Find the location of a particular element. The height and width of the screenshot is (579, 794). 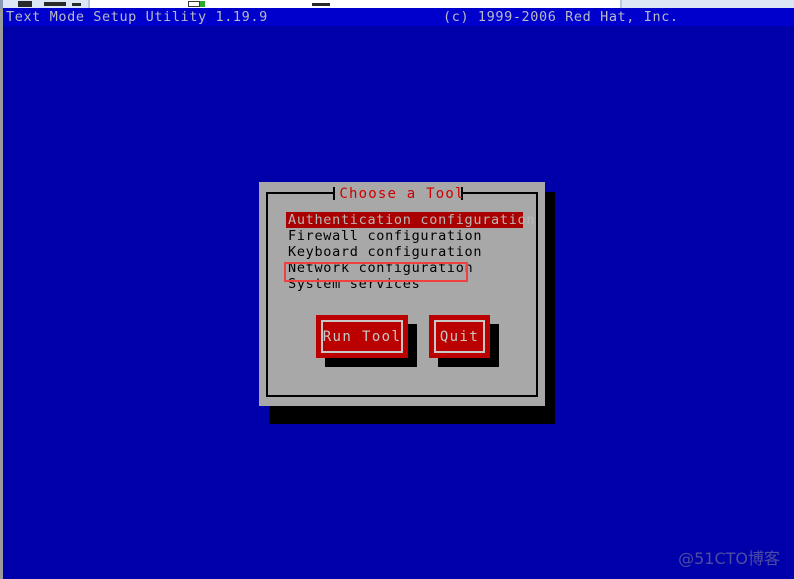

document-icon is located at coordinates (194, 4).